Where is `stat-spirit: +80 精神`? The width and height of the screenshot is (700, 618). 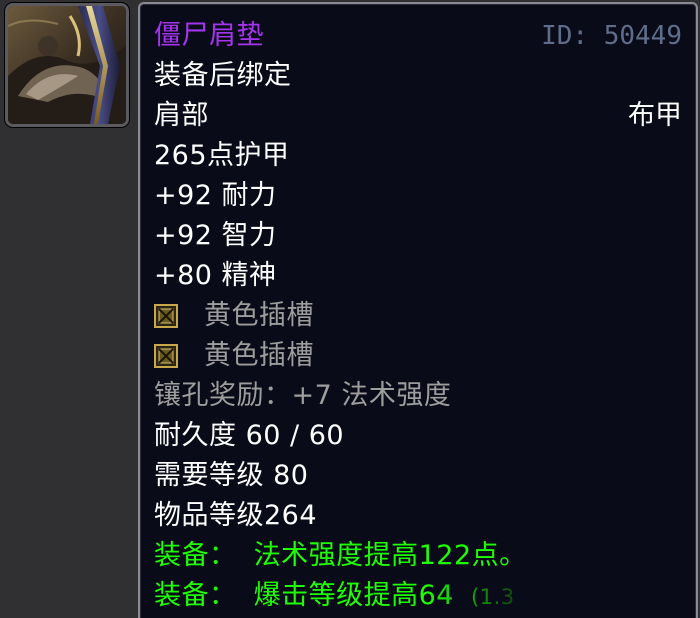 stat-spirit: +80 精神 is located at coordinates (215, 275).